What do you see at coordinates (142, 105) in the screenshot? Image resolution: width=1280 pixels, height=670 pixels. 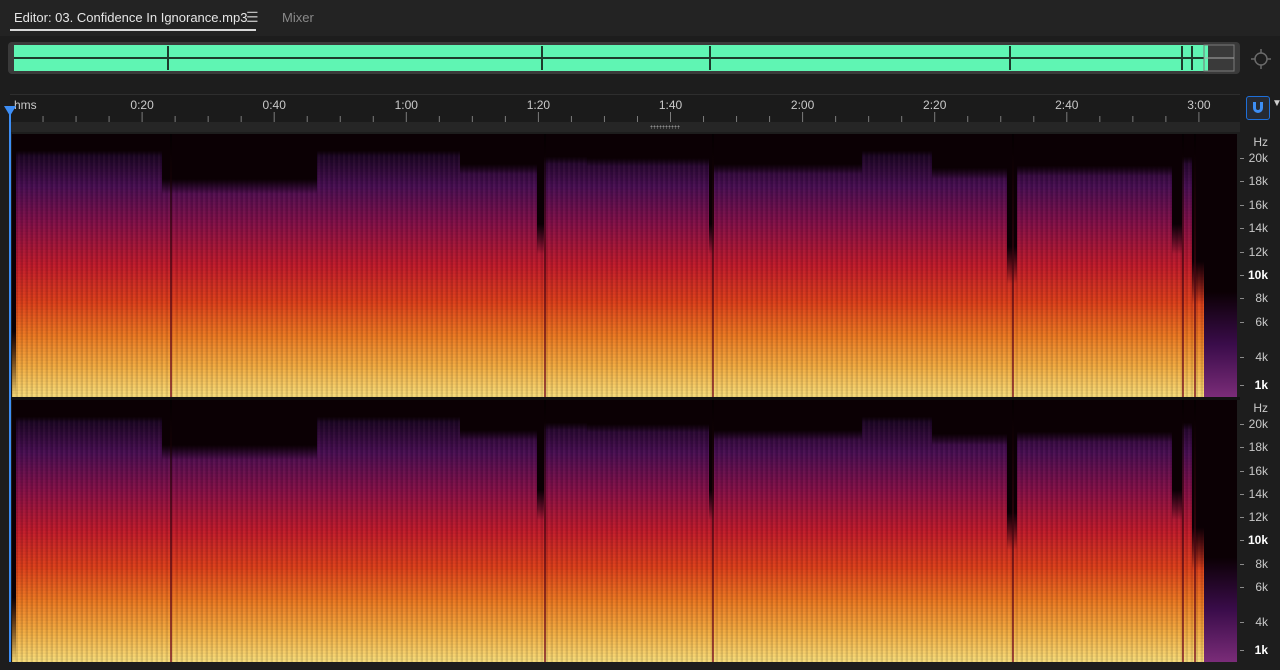 I see `ruler-time-label: 0:20` at bounding box center [142, 105].